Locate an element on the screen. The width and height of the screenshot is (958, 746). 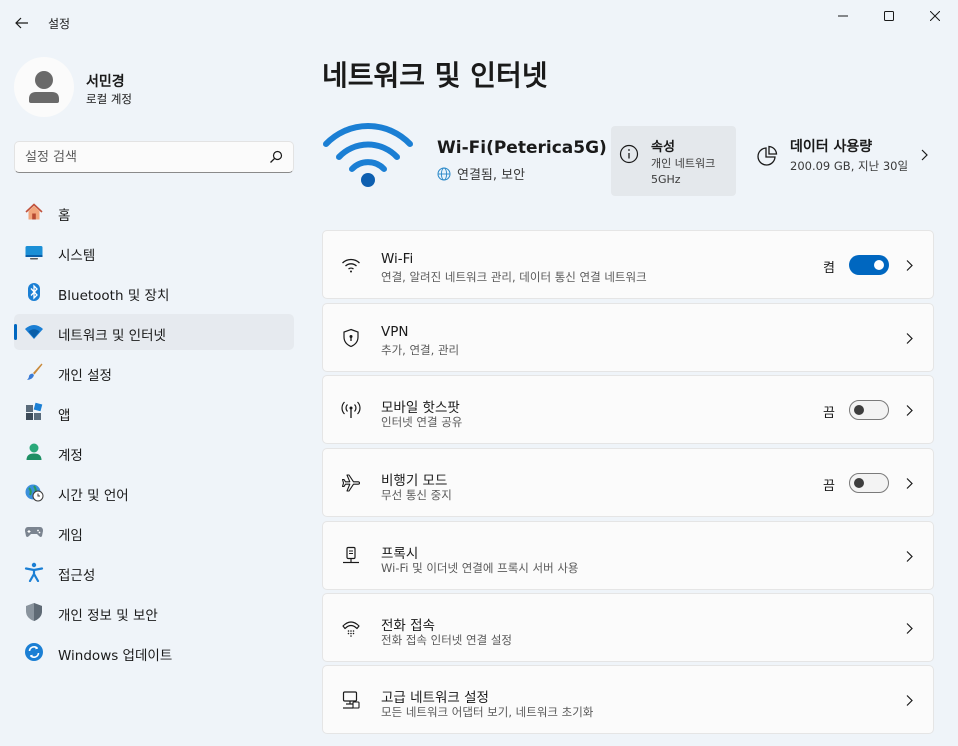
mobile-hotspot-setting-card: 모바일 핫스팟 인터넷 연결 공유 끔 is located at coordinates (628, 409).